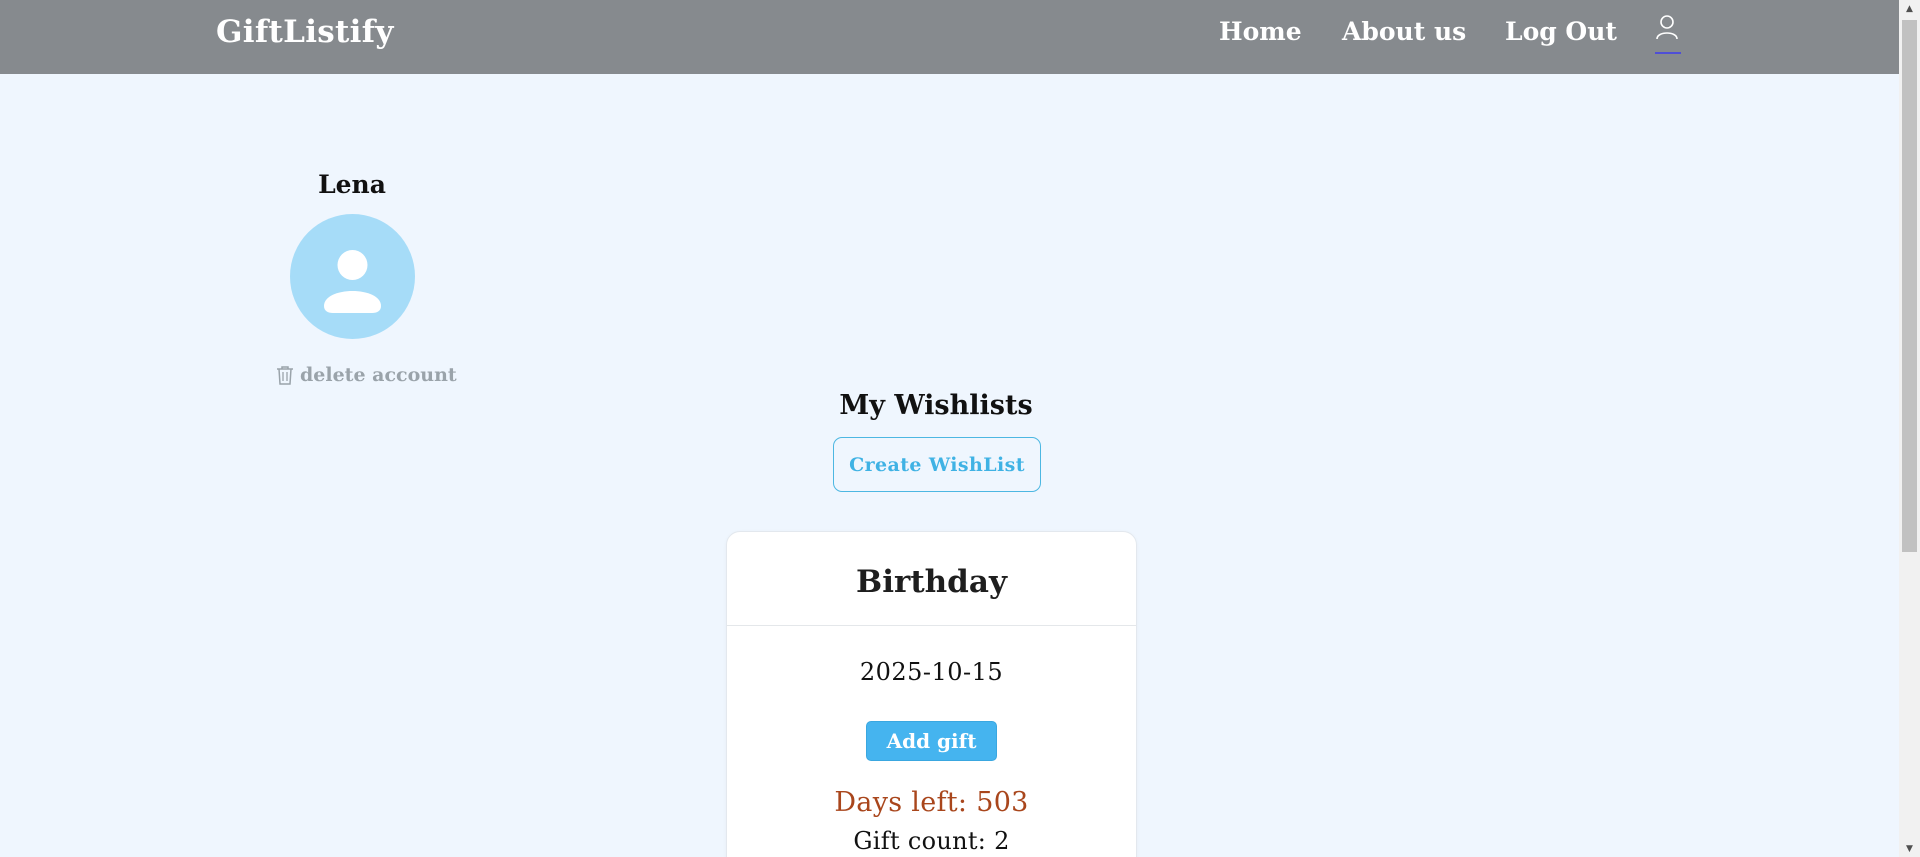  What do you see at coordinates (931, 672) in the screenshot?
I see `wishlist-date: 2025-10-15` at bounding box center [931, 672].